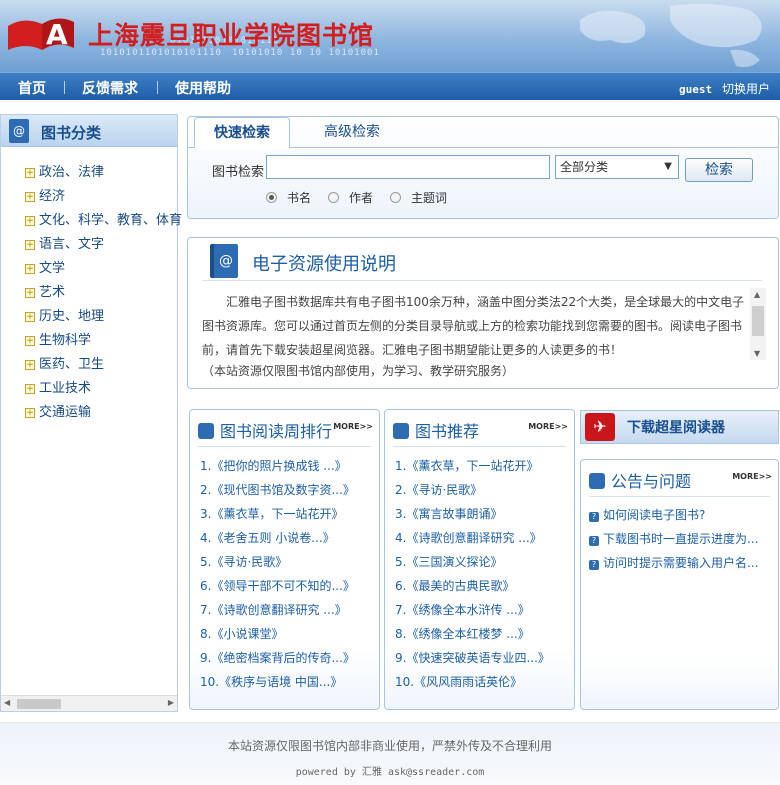 The height and width of the screenshot is (785, 780). What do you see at coordinates (358, 371) in the screenshot?
I see `info-note: （本站资源仅限图书馆内部使用，为学习、教学研究服务）` at bounding box center [358, 371].